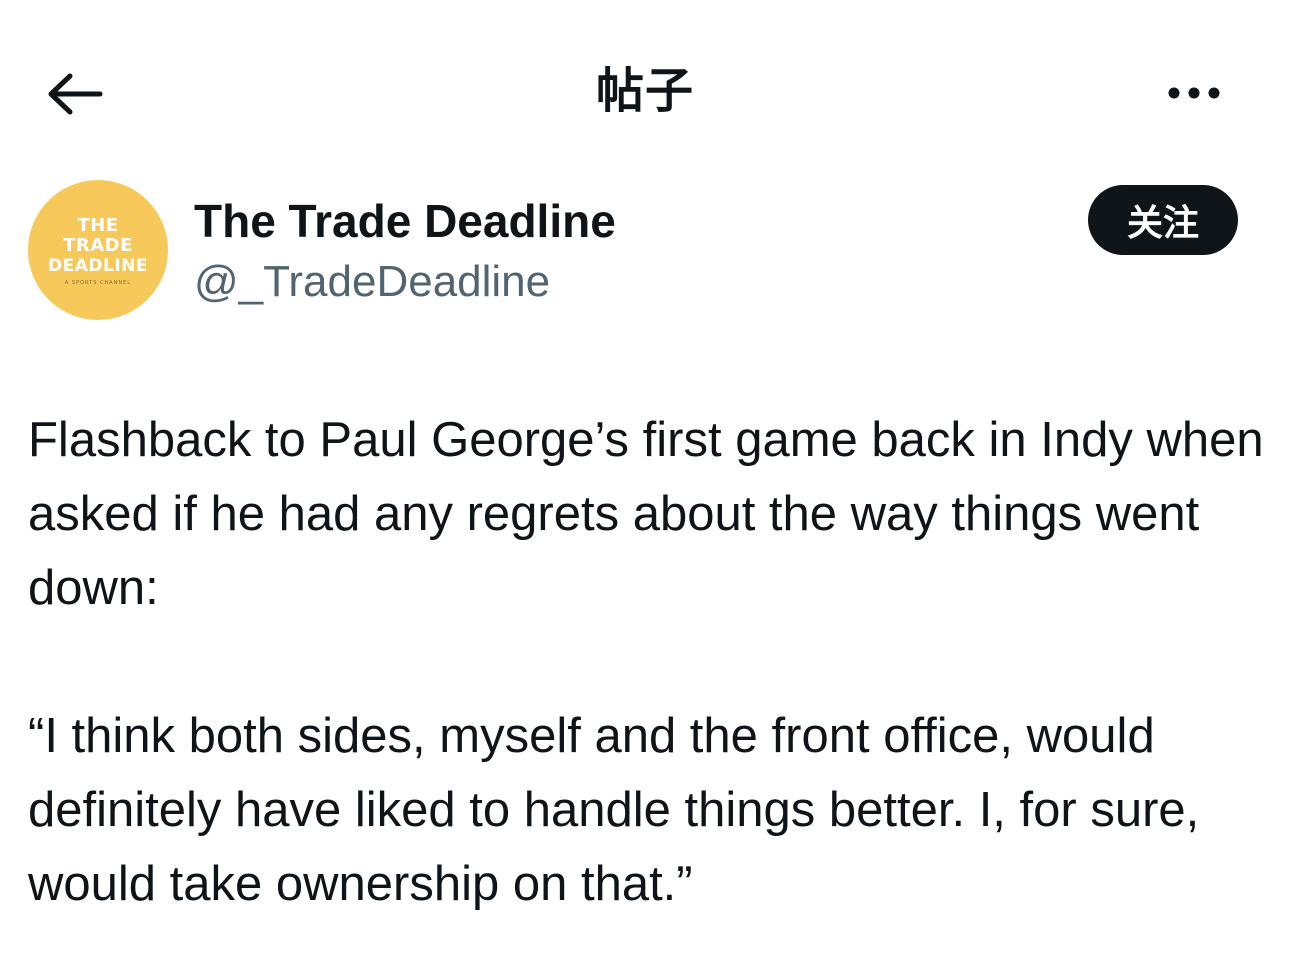 This screenshot has width=1290, height=973. I want to click on avatar-logo-subtitle: A SPORTS CHANNEL, so click(98, 283).